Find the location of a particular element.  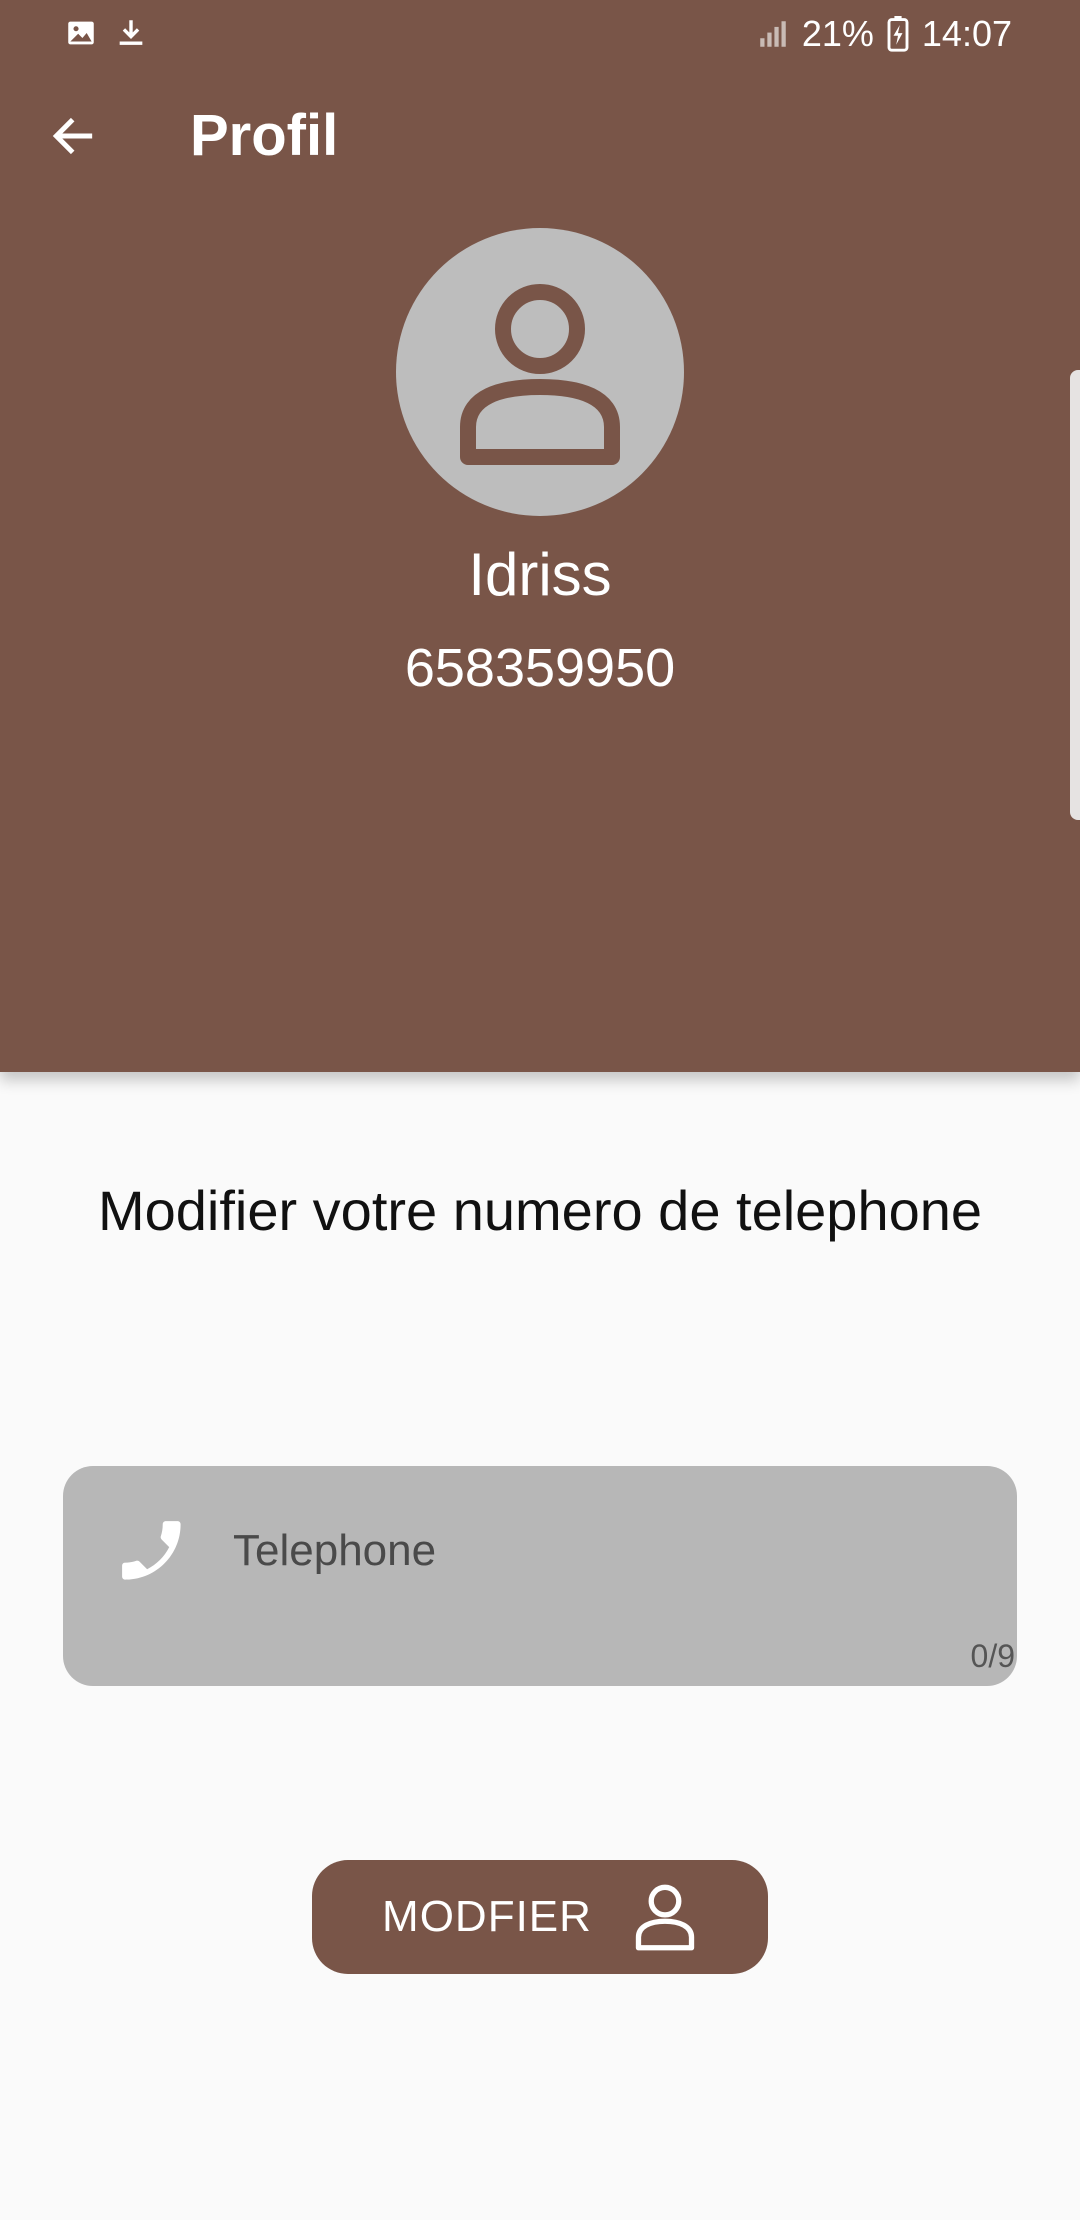

phone-field: 0/9 is located at coordinates (540, 1576).